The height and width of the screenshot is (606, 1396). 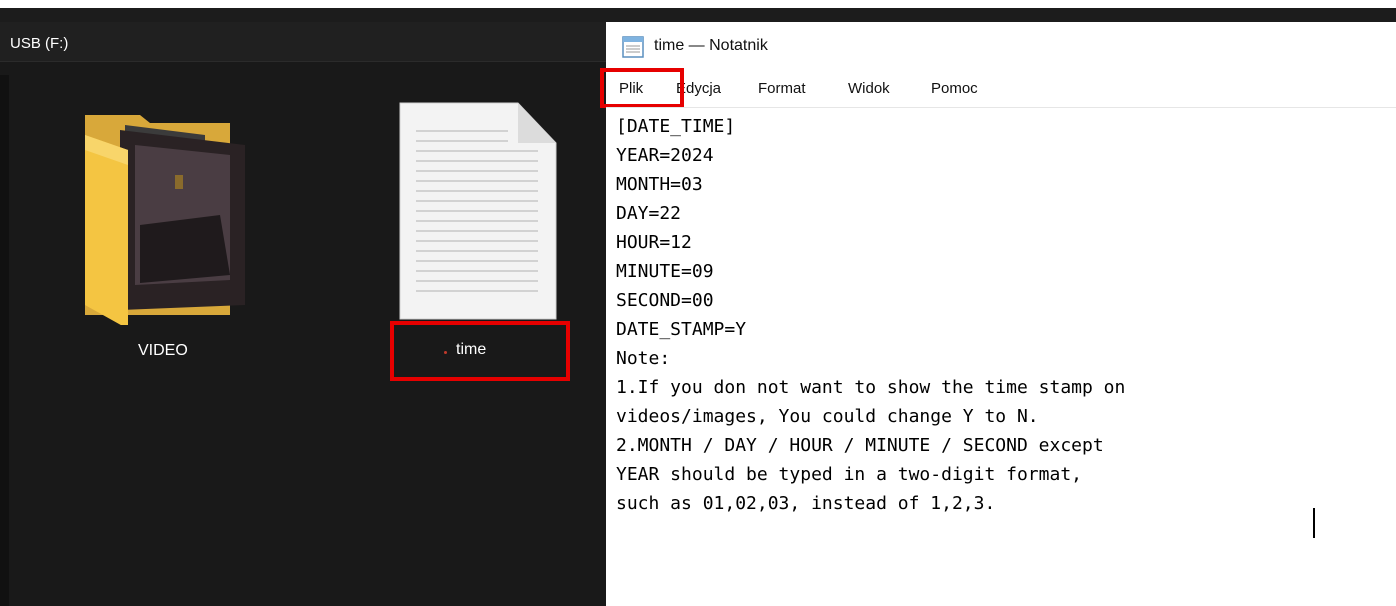 I want to click on notepad-window-title: time — Notatnik, so click(x=711, y=45).